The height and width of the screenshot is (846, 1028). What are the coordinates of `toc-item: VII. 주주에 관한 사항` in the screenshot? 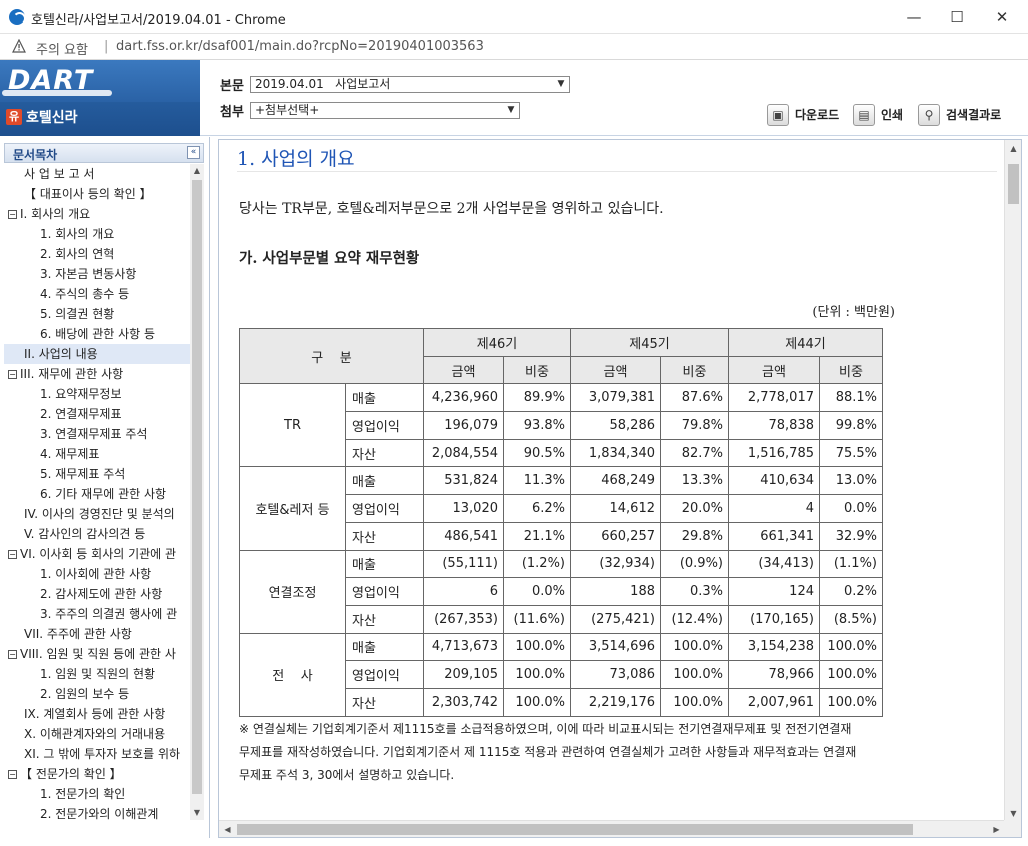 It's located at (97, 634).